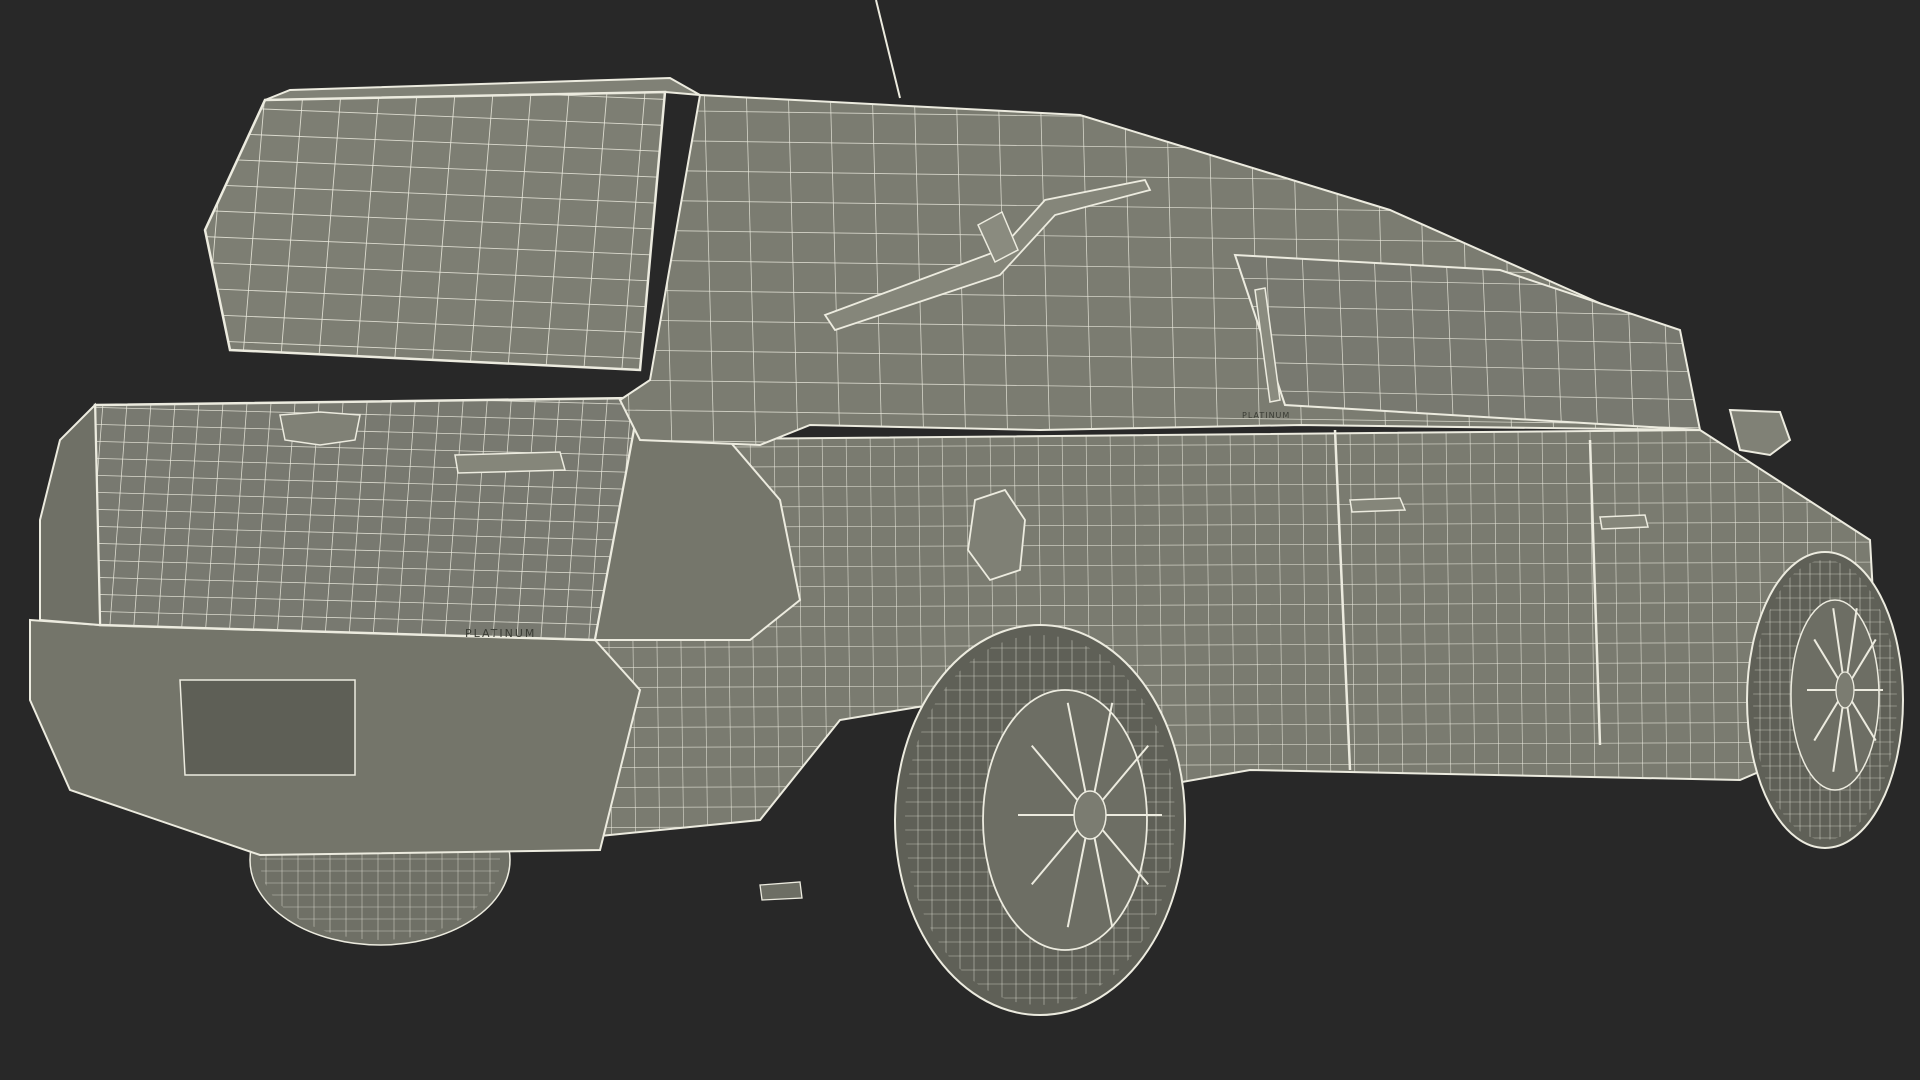  I want to click on rear-door-lower, so click(367, 519).